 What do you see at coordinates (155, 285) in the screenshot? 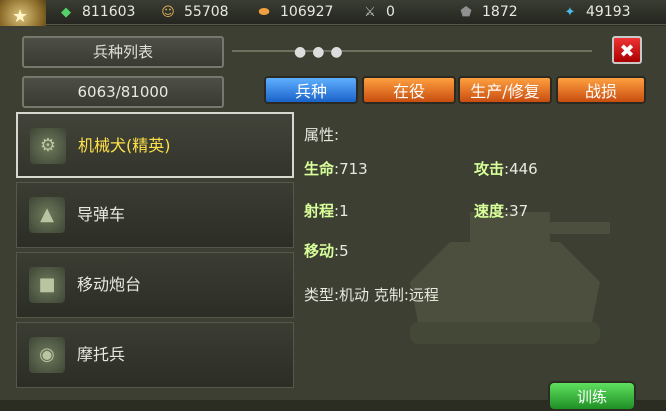
I see `unit-item-mobile-turret: ■ 移动炮台` at bounding box center [155, 285].